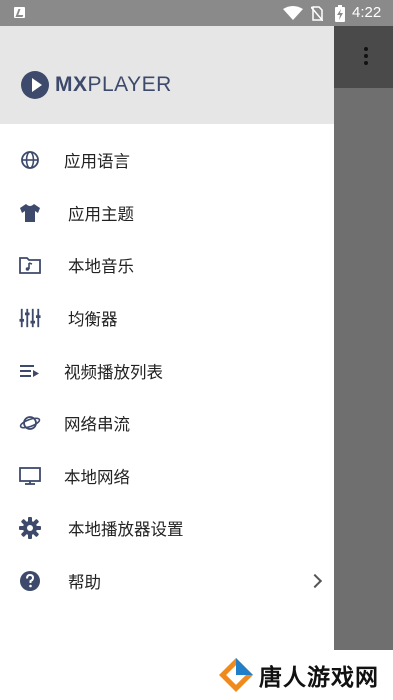 The width and height of the screenshot is (393, 700). Describe the element at coordinates (126, 530) in the screenshot. I see `menu-item-label: 本地播放器设置` at that location.